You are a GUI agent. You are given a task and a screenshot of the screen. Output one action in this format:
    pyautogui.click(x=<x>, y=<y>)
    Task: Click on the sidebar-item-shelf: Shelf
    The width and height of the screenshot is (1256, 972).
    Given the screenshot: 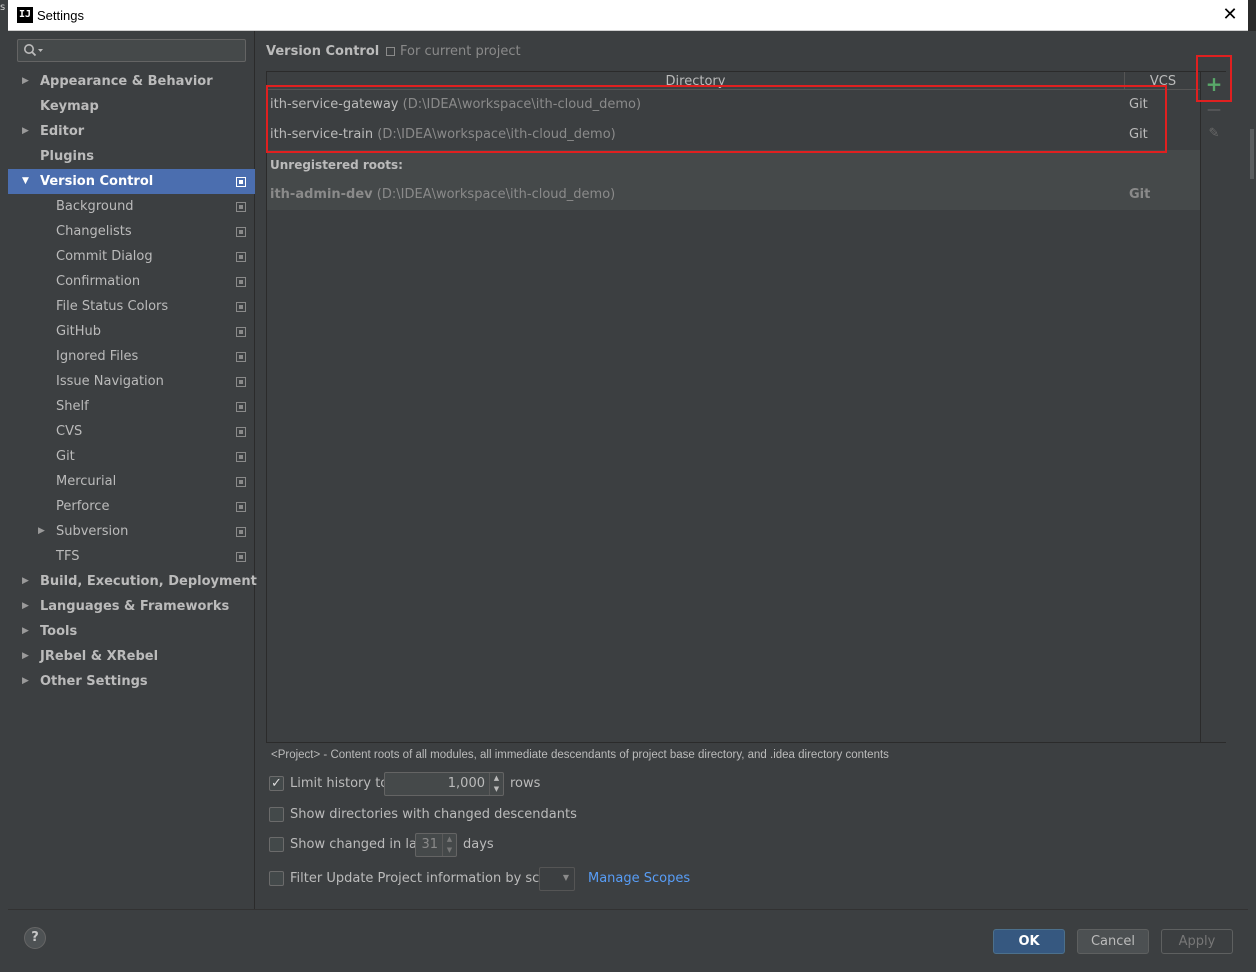 What is the action you would take?
    pyautogui.click(x=131, y=406)
    